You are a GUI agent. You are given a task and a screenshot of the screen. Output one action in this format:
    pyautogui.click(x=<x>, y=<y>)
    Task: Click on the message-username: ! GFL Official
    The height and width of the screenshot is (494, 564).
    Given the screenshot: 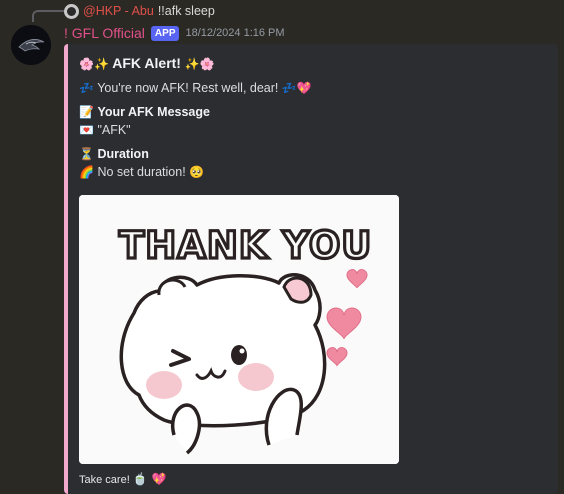 What is the action you would take?
    pyautogui.click(x=104, y=33)
    